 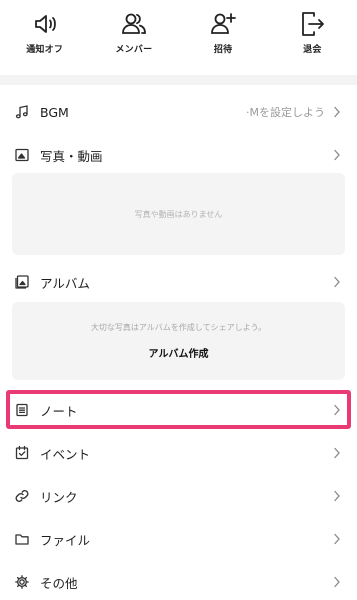 I want to click on photo-icon, so click(x=22, y=155).